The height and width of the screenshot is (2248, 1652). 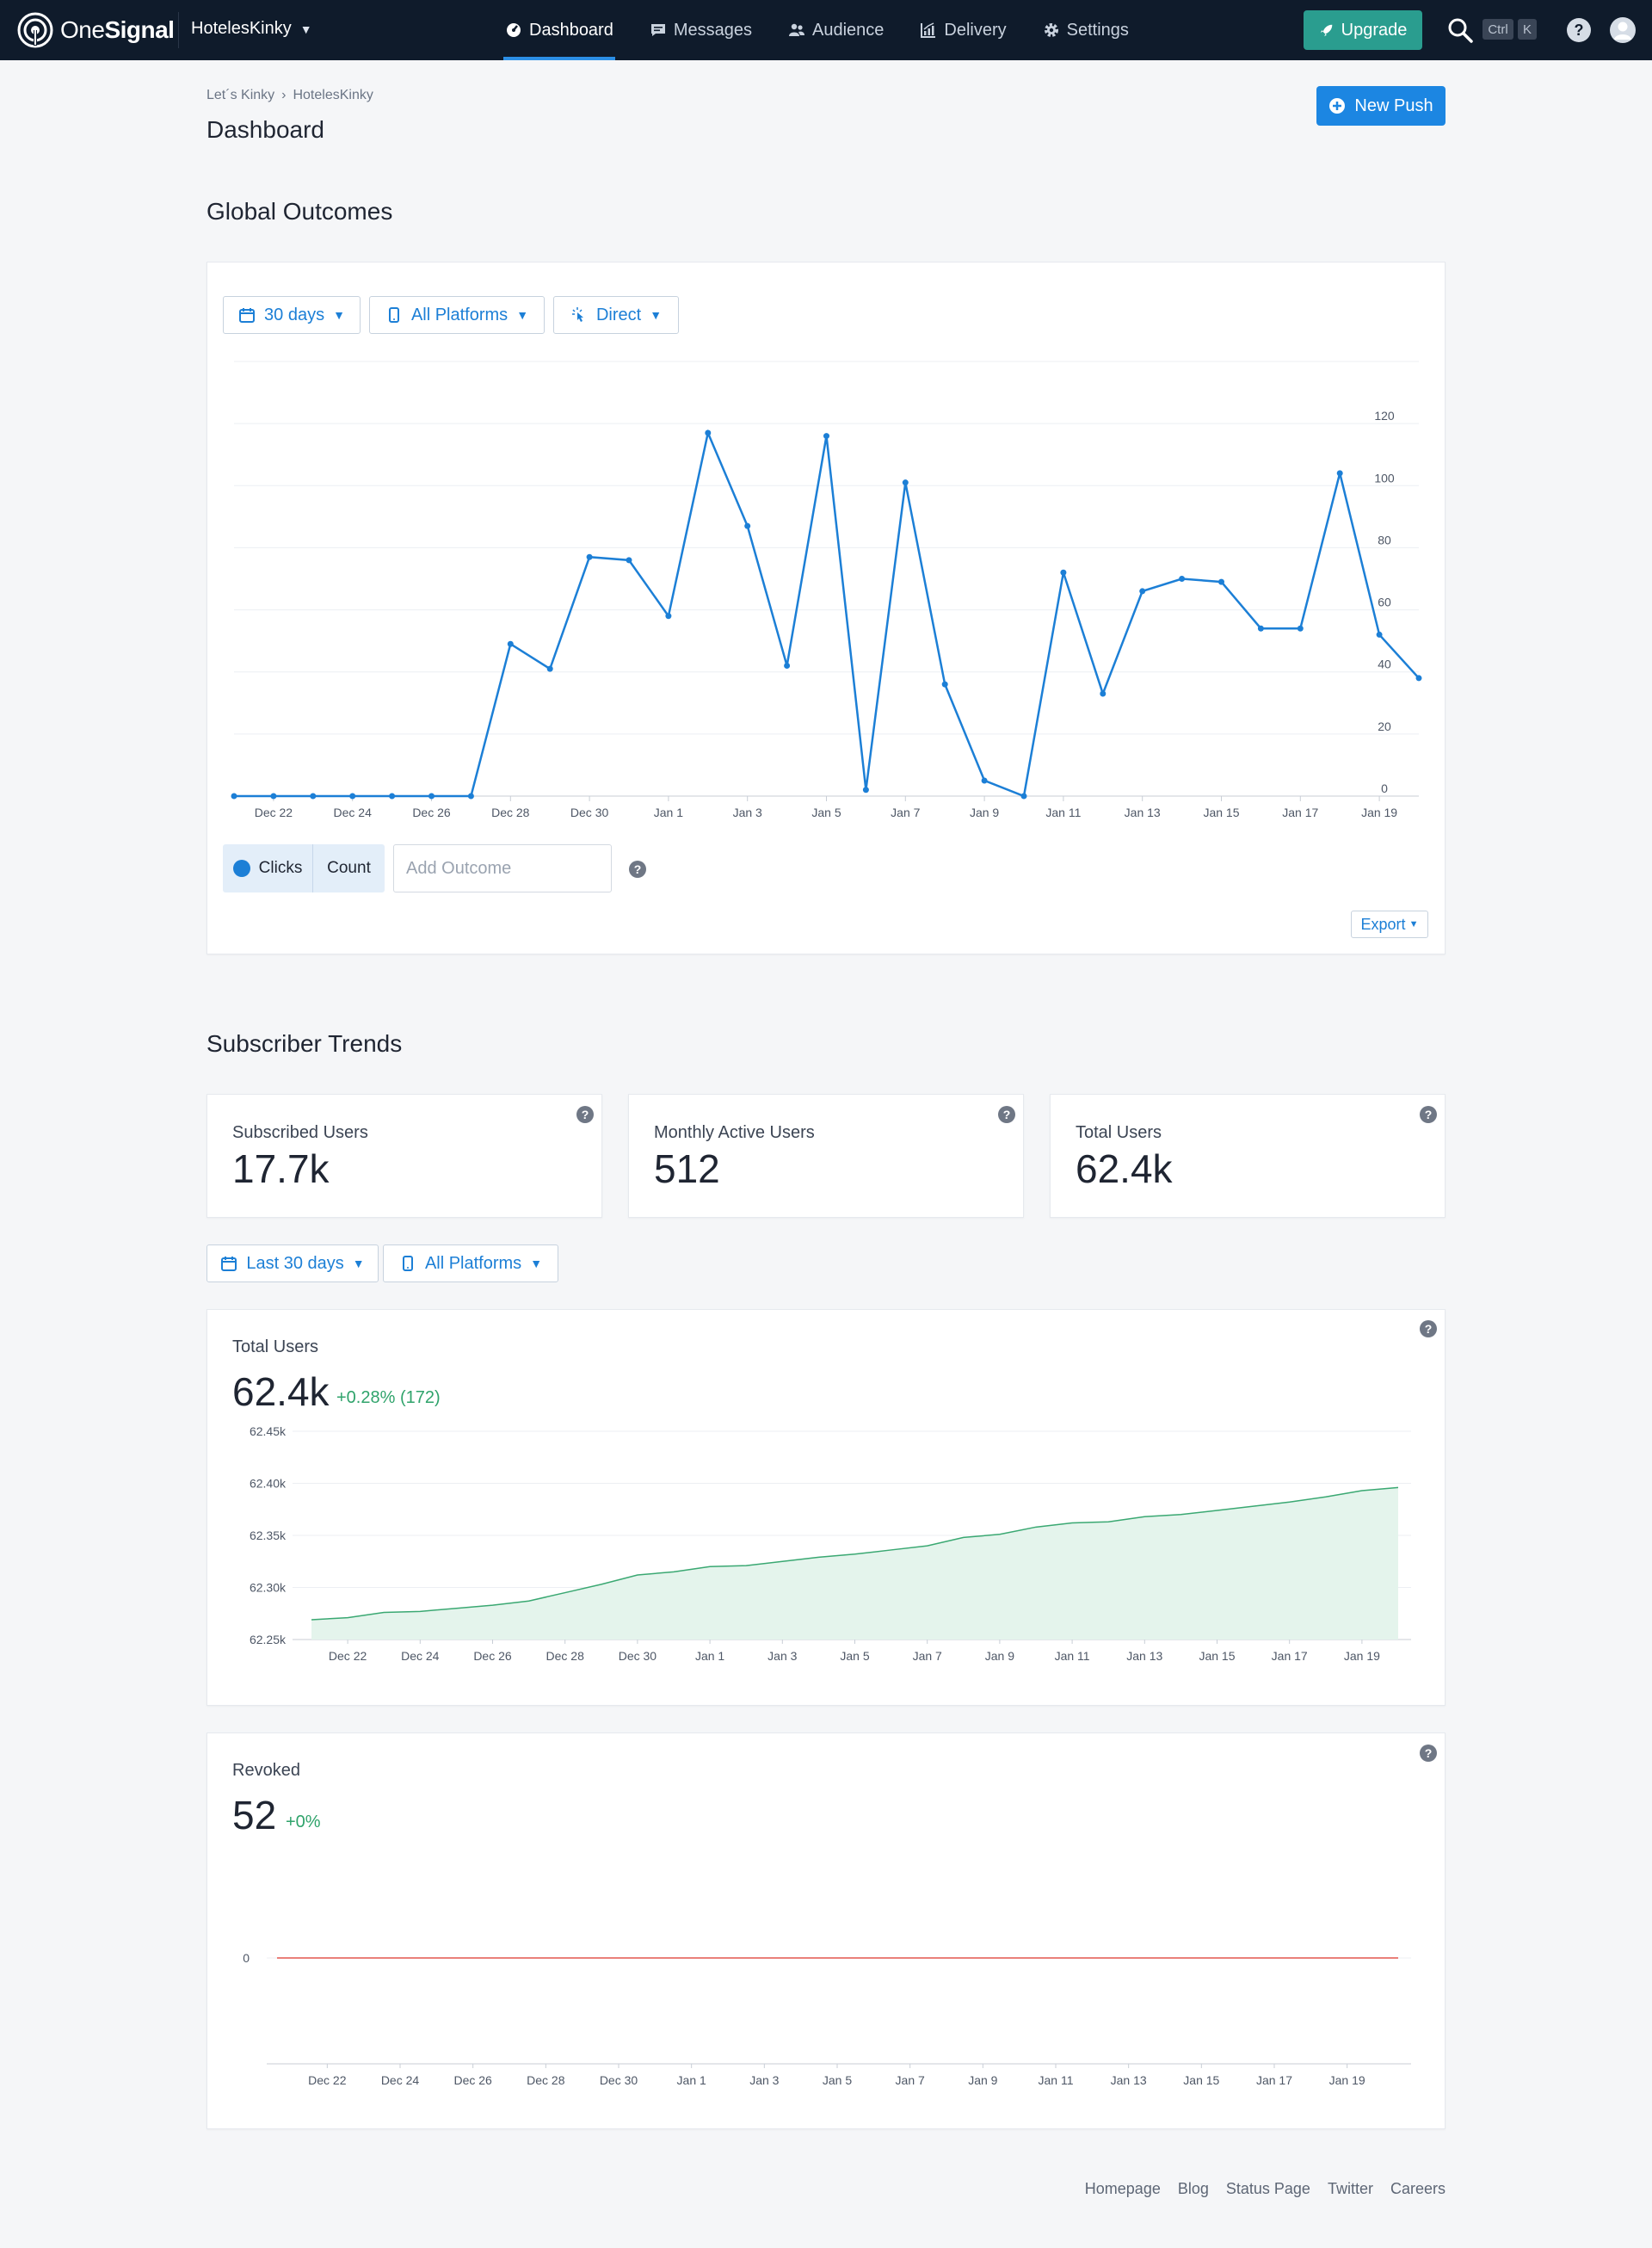 What do you see at coordinates (503, 868) in the screenshot?
I see `add-outcome-input: Add Outcome` at bounding box center [503, 868].